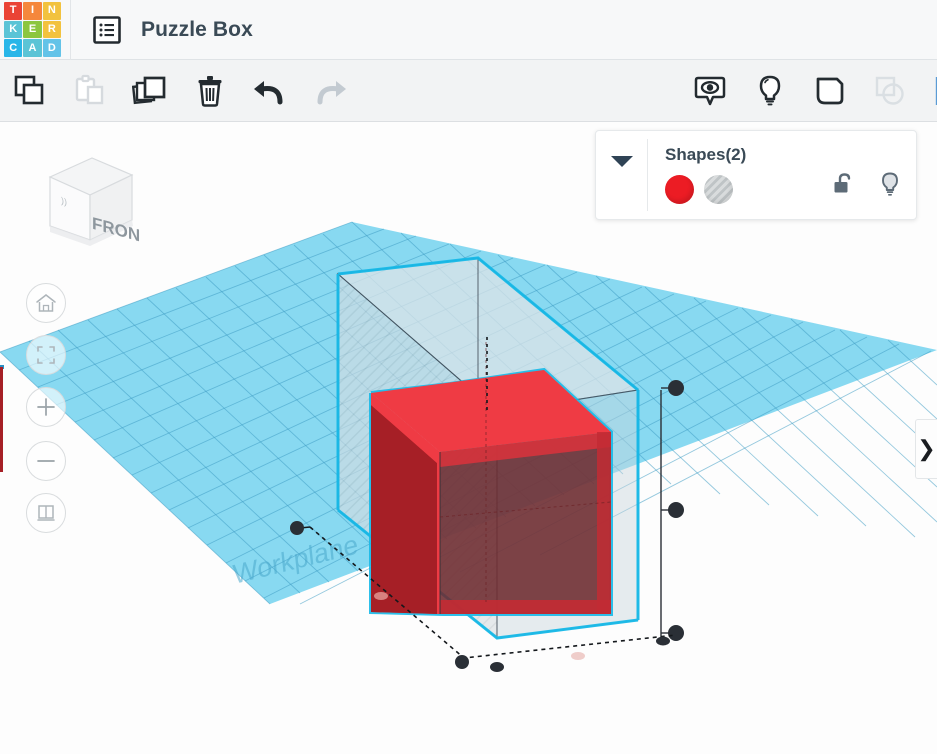 The height and width of the screenshot is (754, 937). Describe the element at coordinates (51, 29) in the screenshot. I see `logo-tile-r: R` at that location.